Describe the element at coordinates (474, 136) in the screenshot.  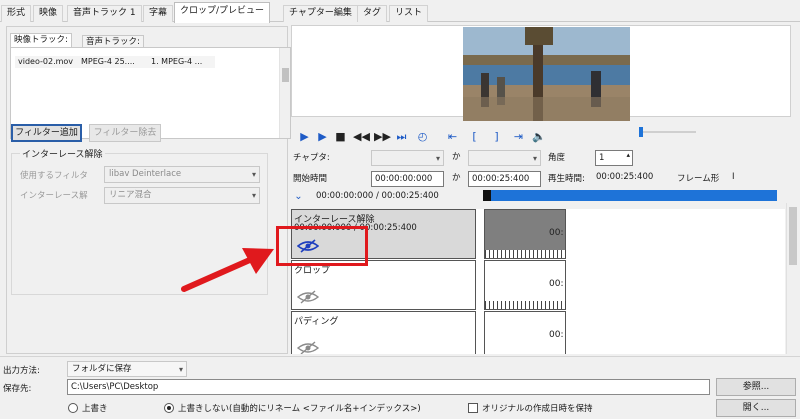
I see `mark-in-icon: [` at that location.